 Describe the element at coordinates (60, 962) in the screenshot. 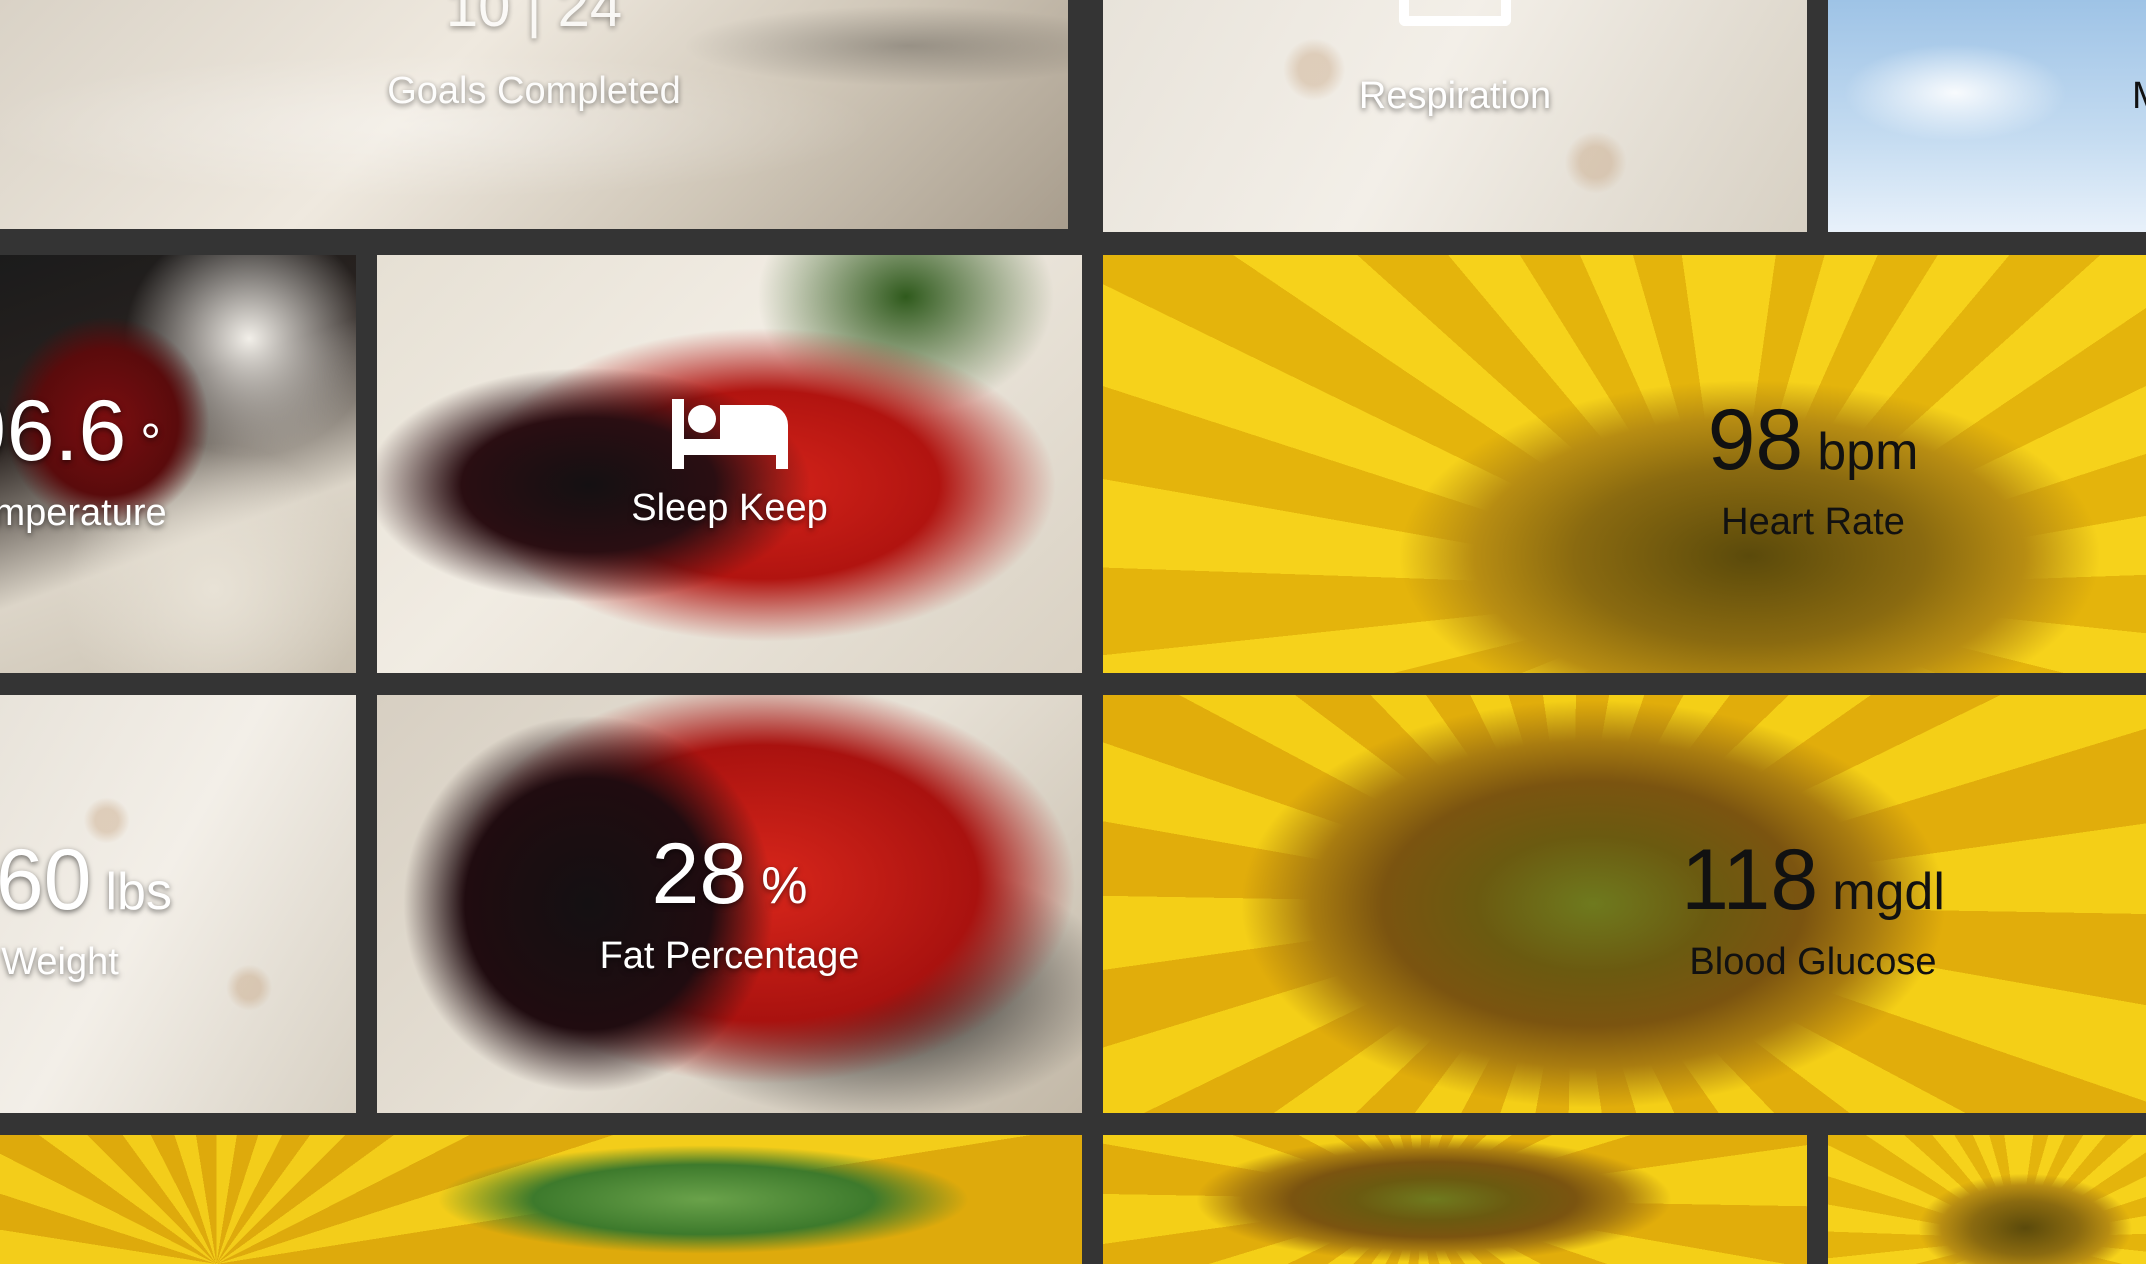

I see `weight-label: Weight` at that location.